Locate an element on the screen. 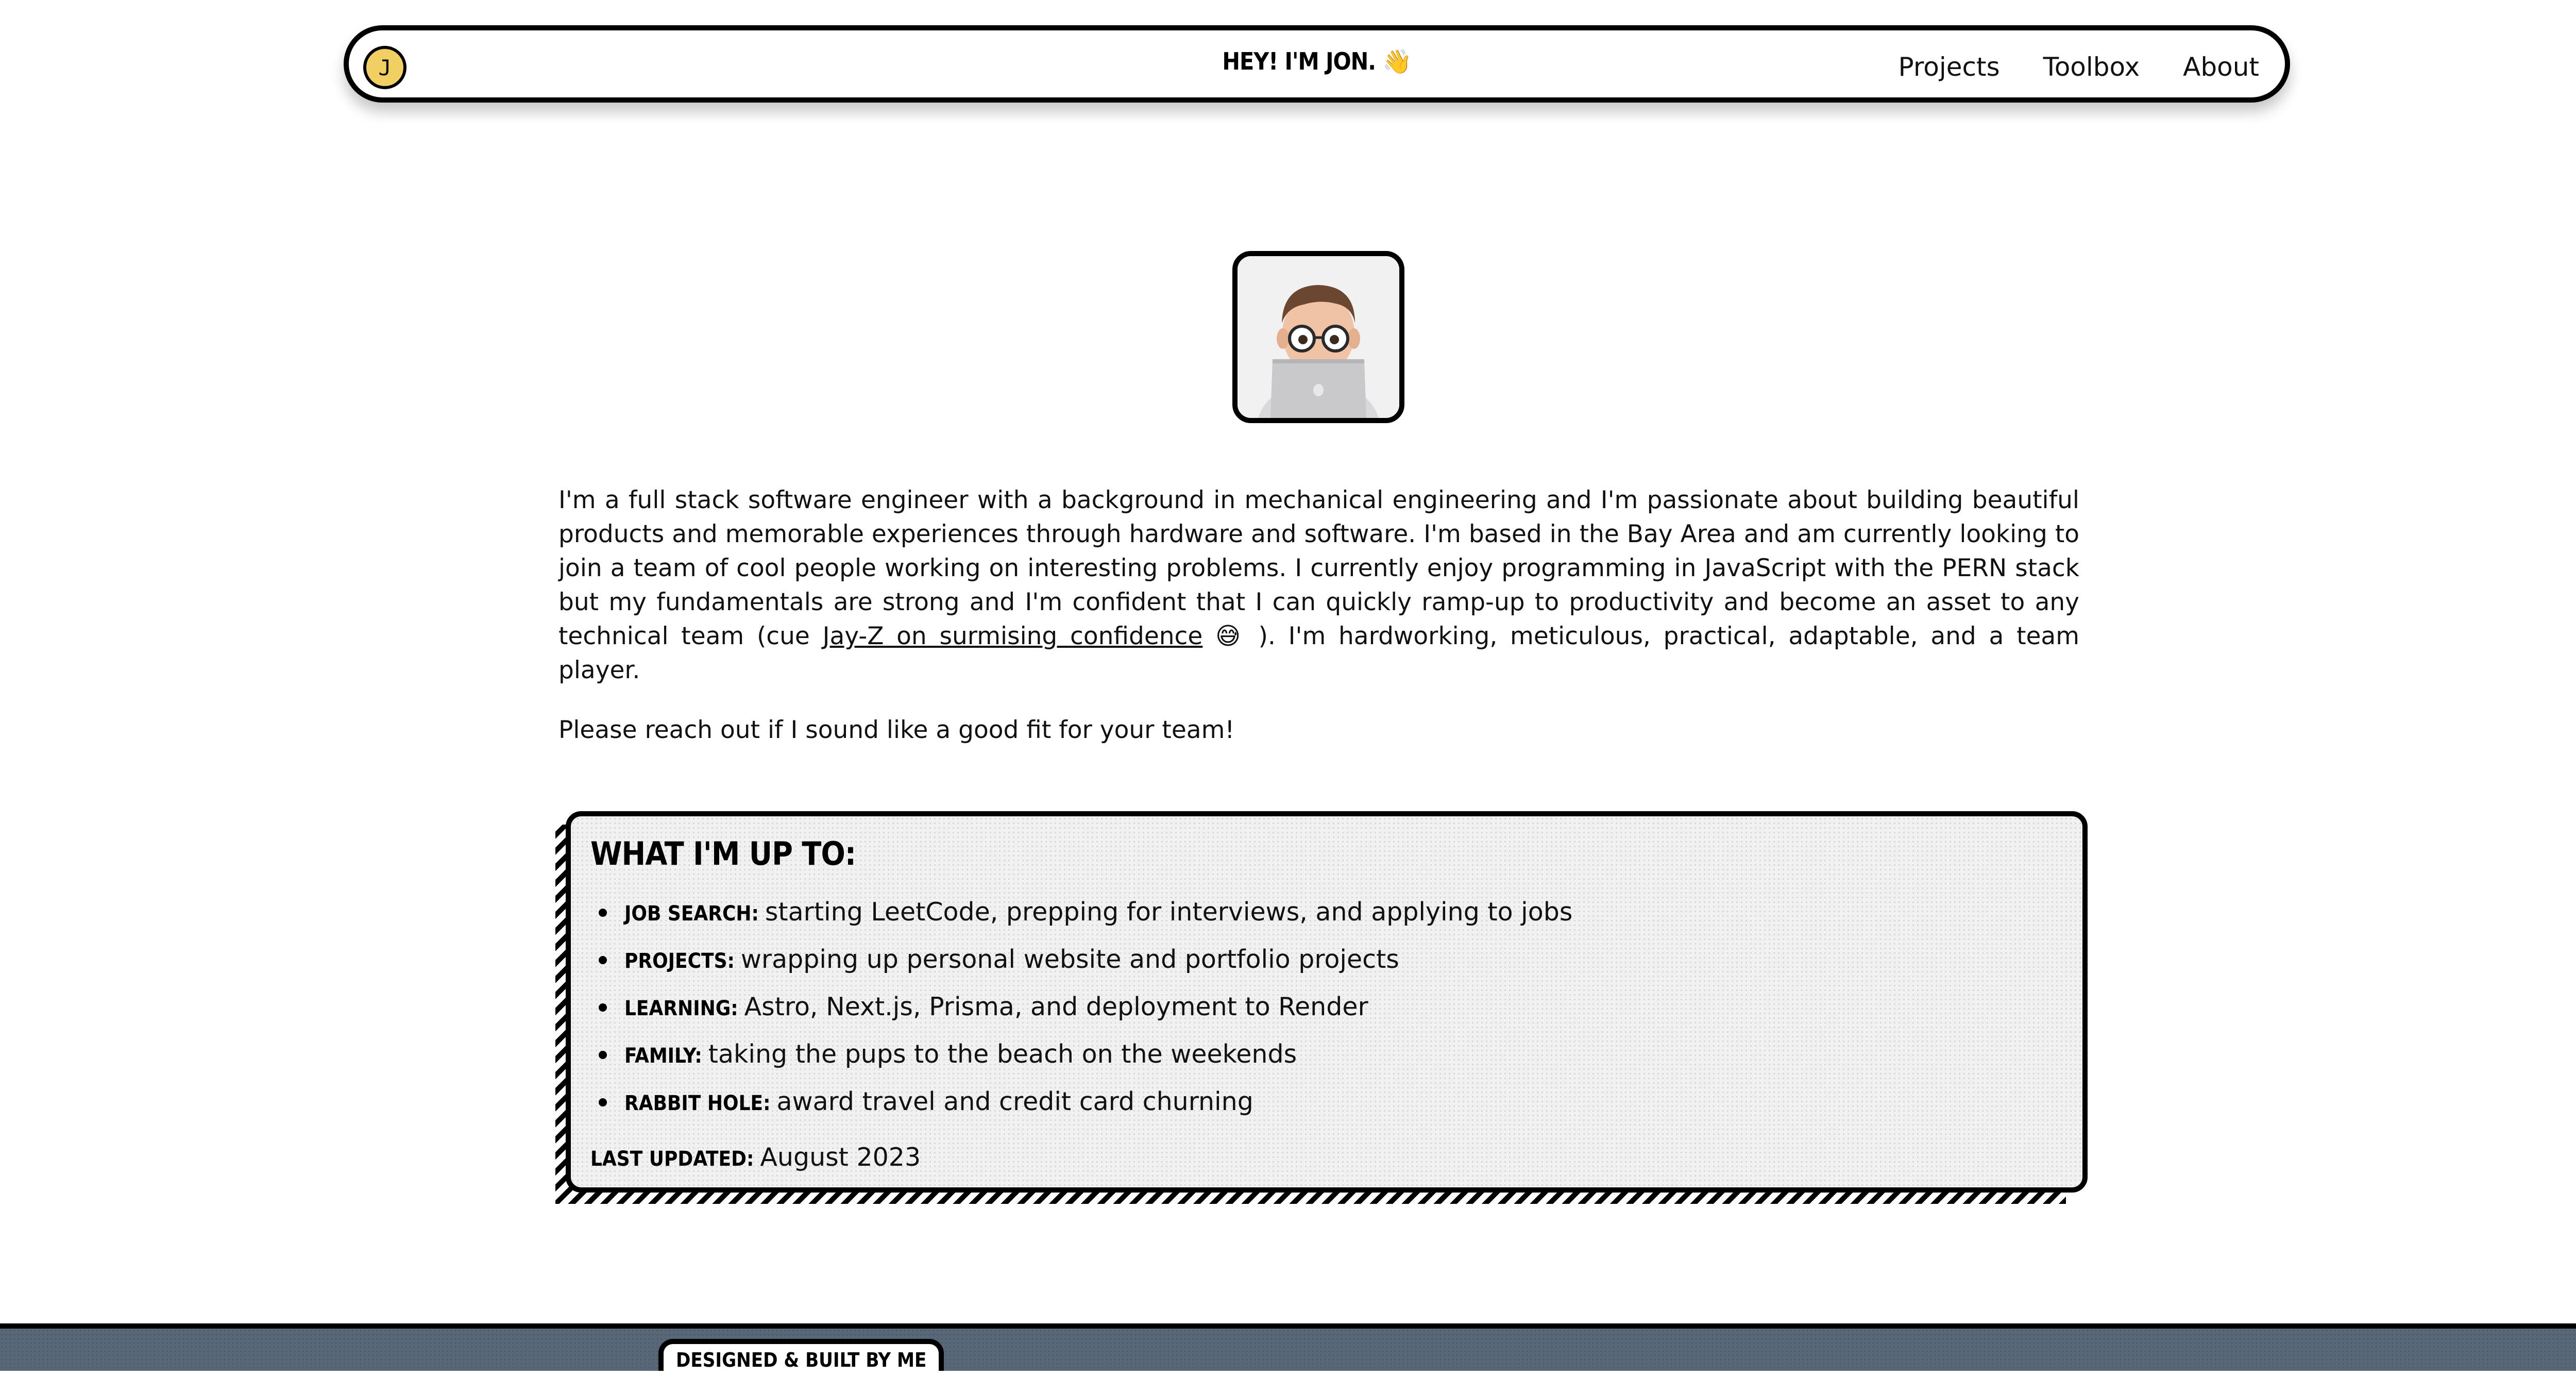 Image resolution: width=2576 pixels, height=1376 pixels. item-label: PROJECTS: is located at coordinates (679, 961).